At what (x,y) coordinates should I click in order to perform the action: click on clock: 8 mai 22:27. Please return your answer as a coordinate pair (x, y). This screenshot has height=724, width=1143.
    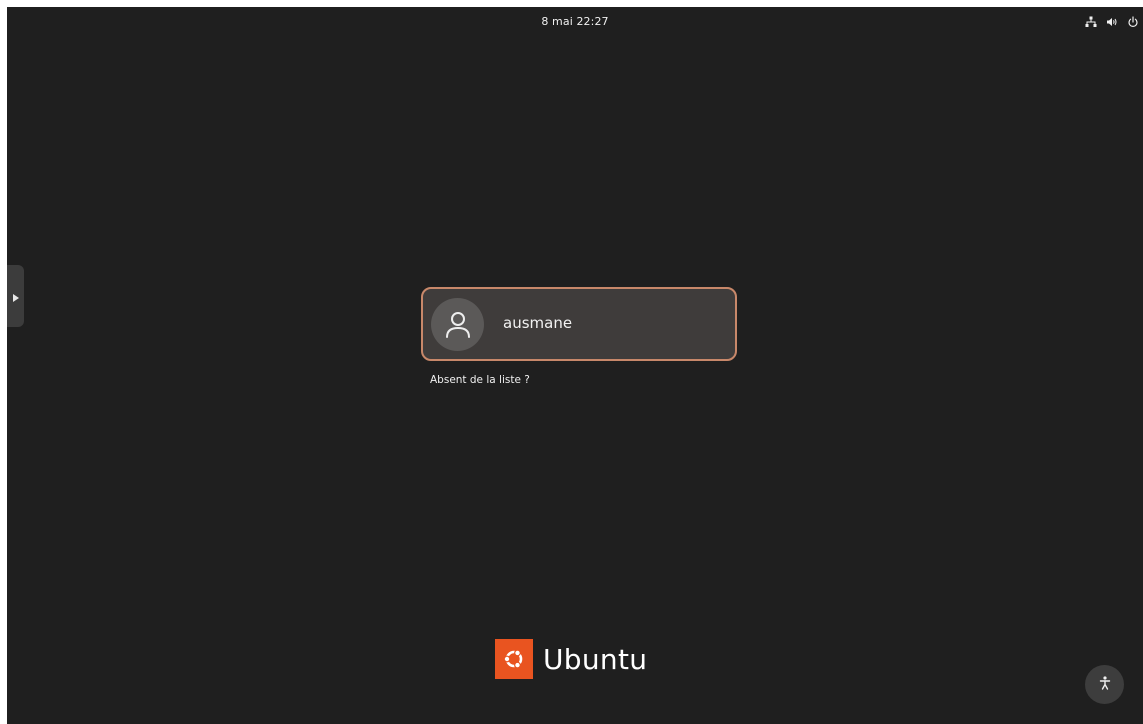
    Looking at the image, I should click on (575, 21).